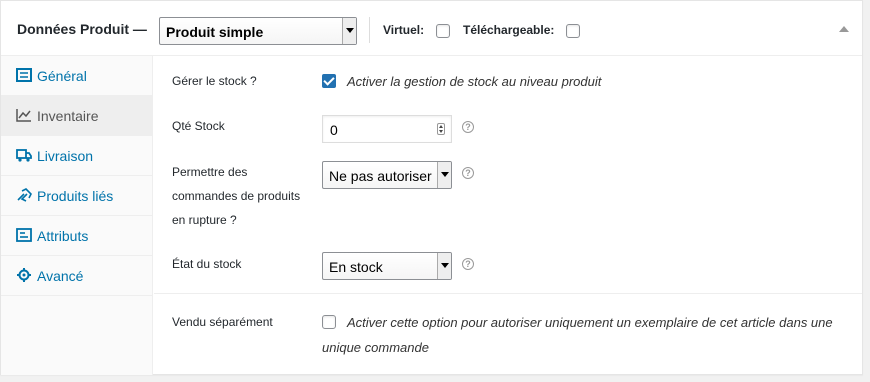  I want to click on tab-linked-products: Produits liés, so click(77, 196).